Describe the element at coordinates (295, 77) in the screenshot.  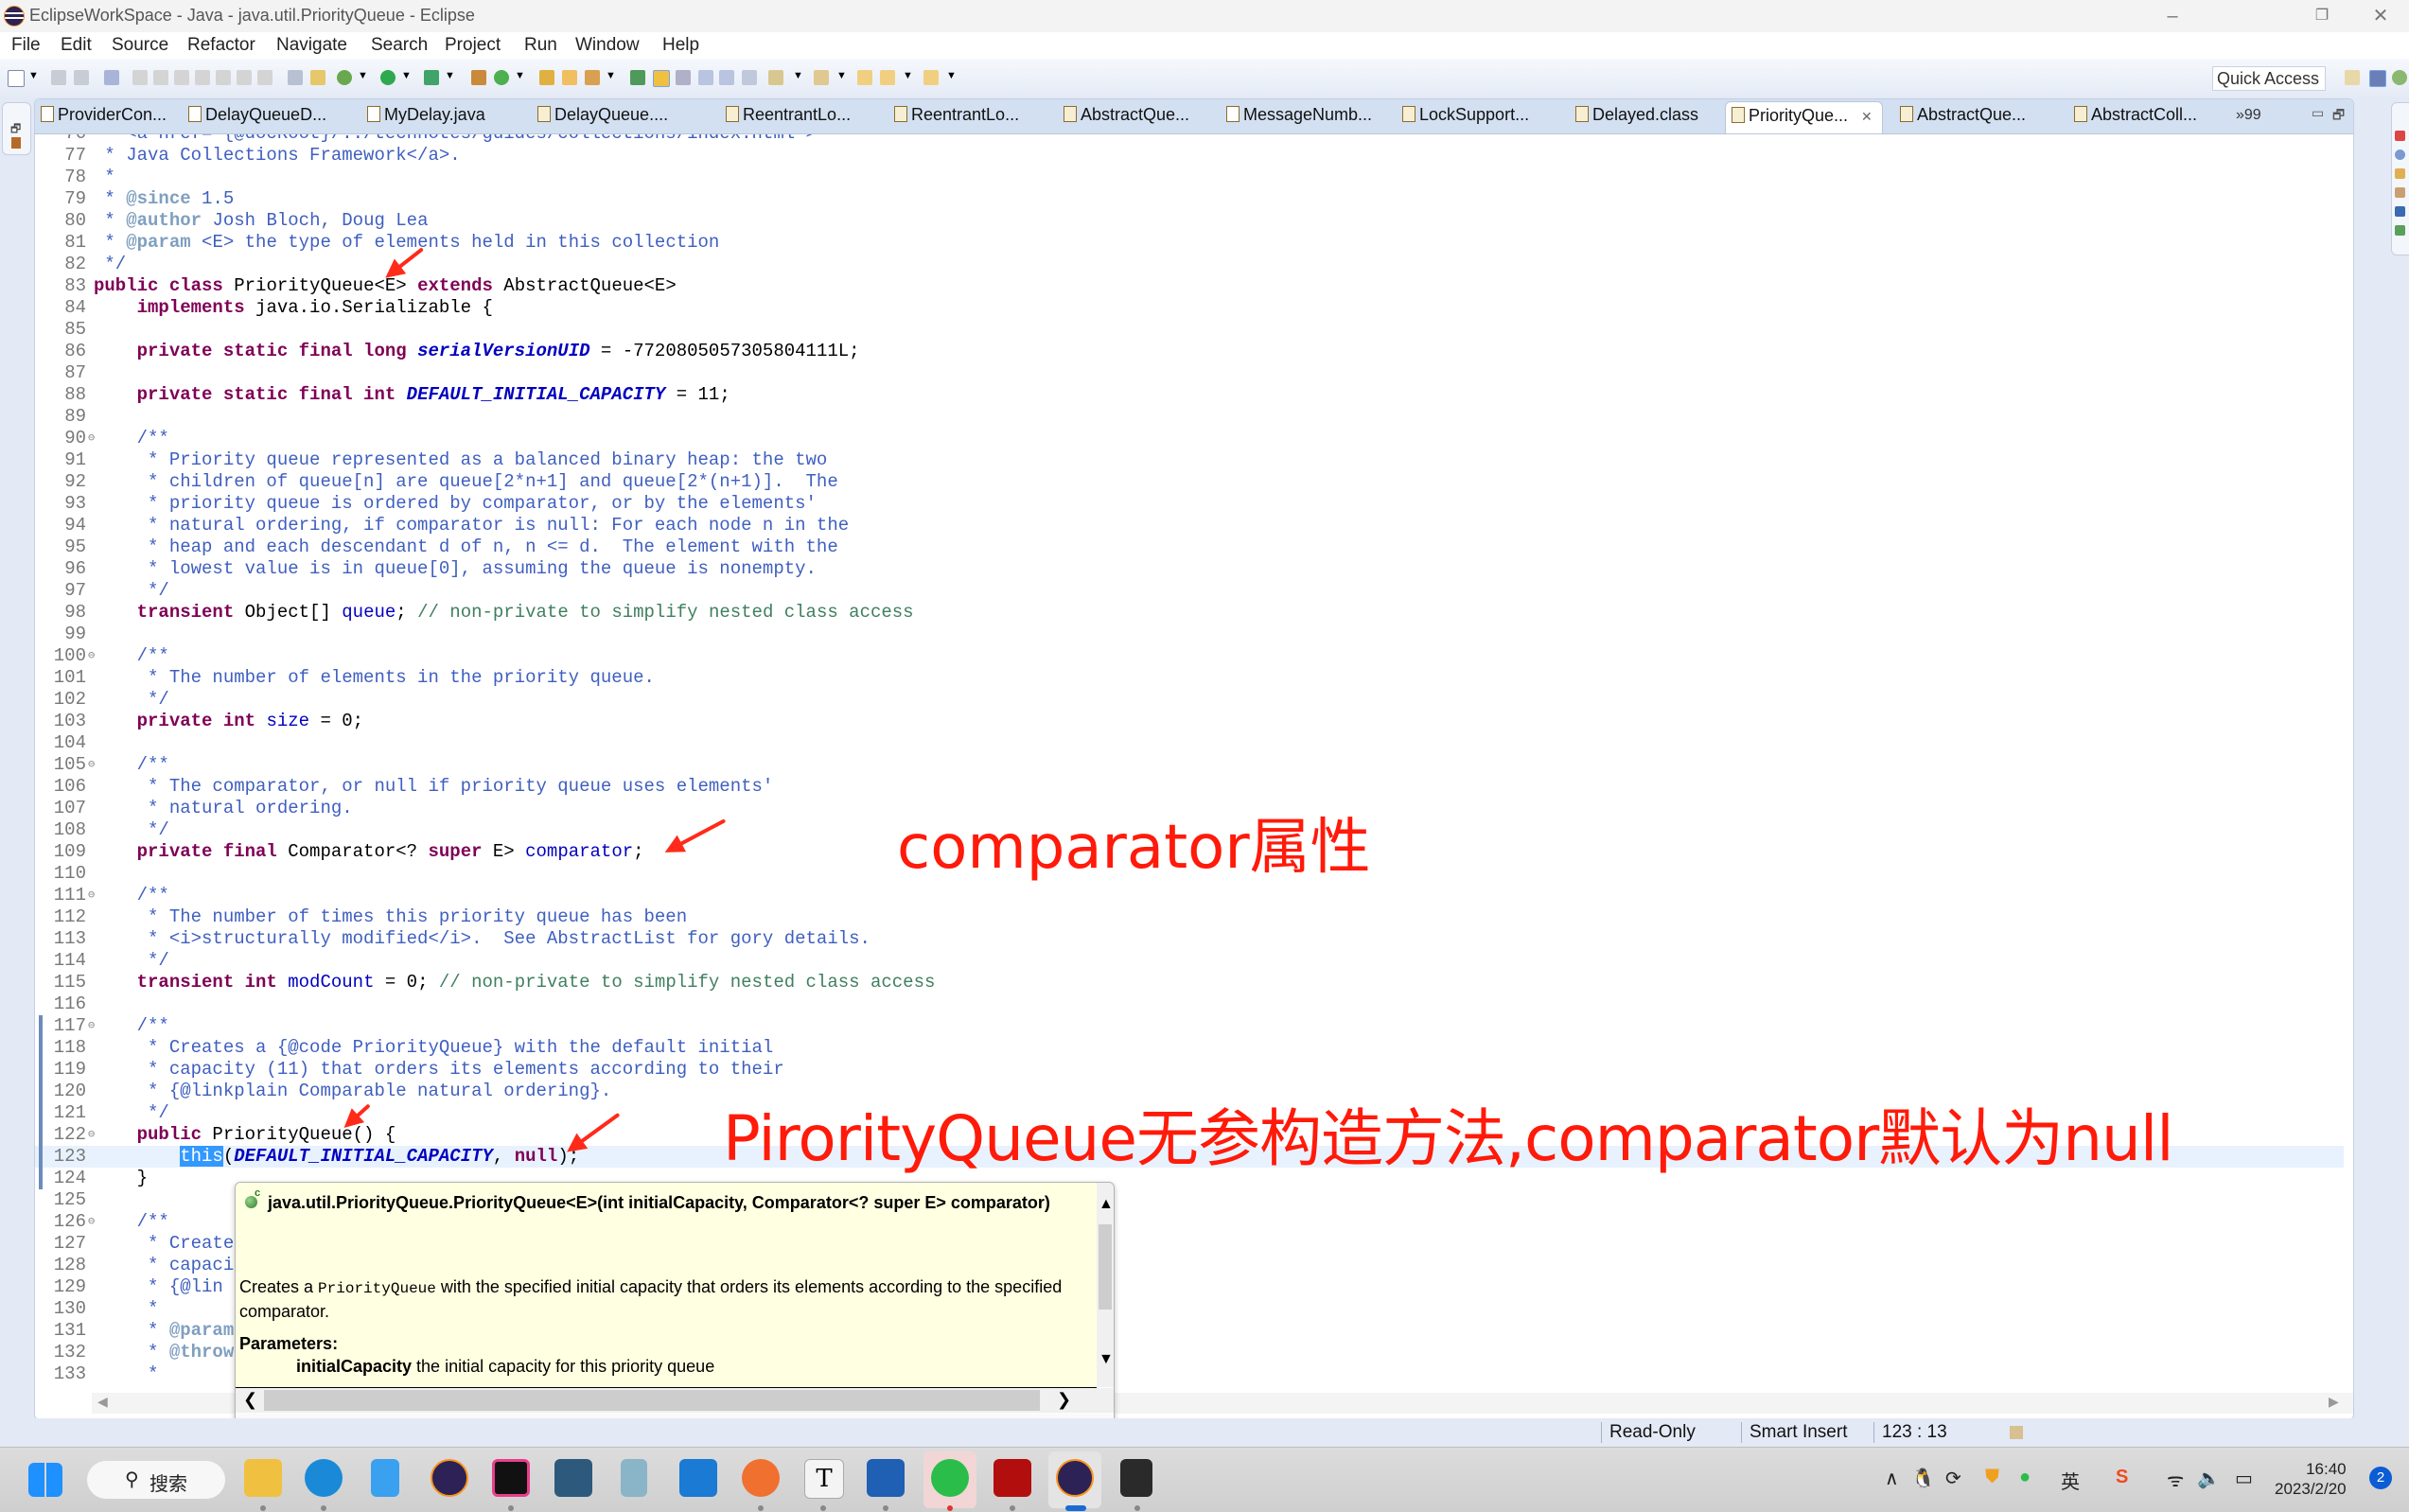
I see `drop-to-frame-icon` at that location.